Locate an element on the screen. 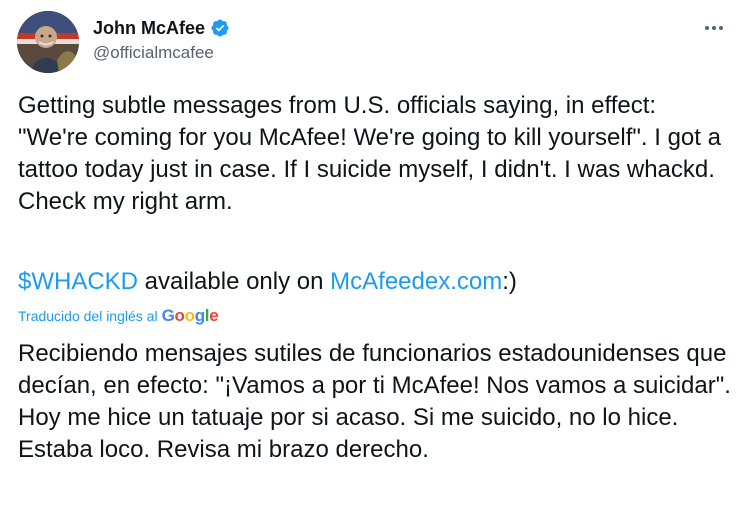 The image size is (745, 530). author-name-row: John McAfee is located at coordinates (161, 28).